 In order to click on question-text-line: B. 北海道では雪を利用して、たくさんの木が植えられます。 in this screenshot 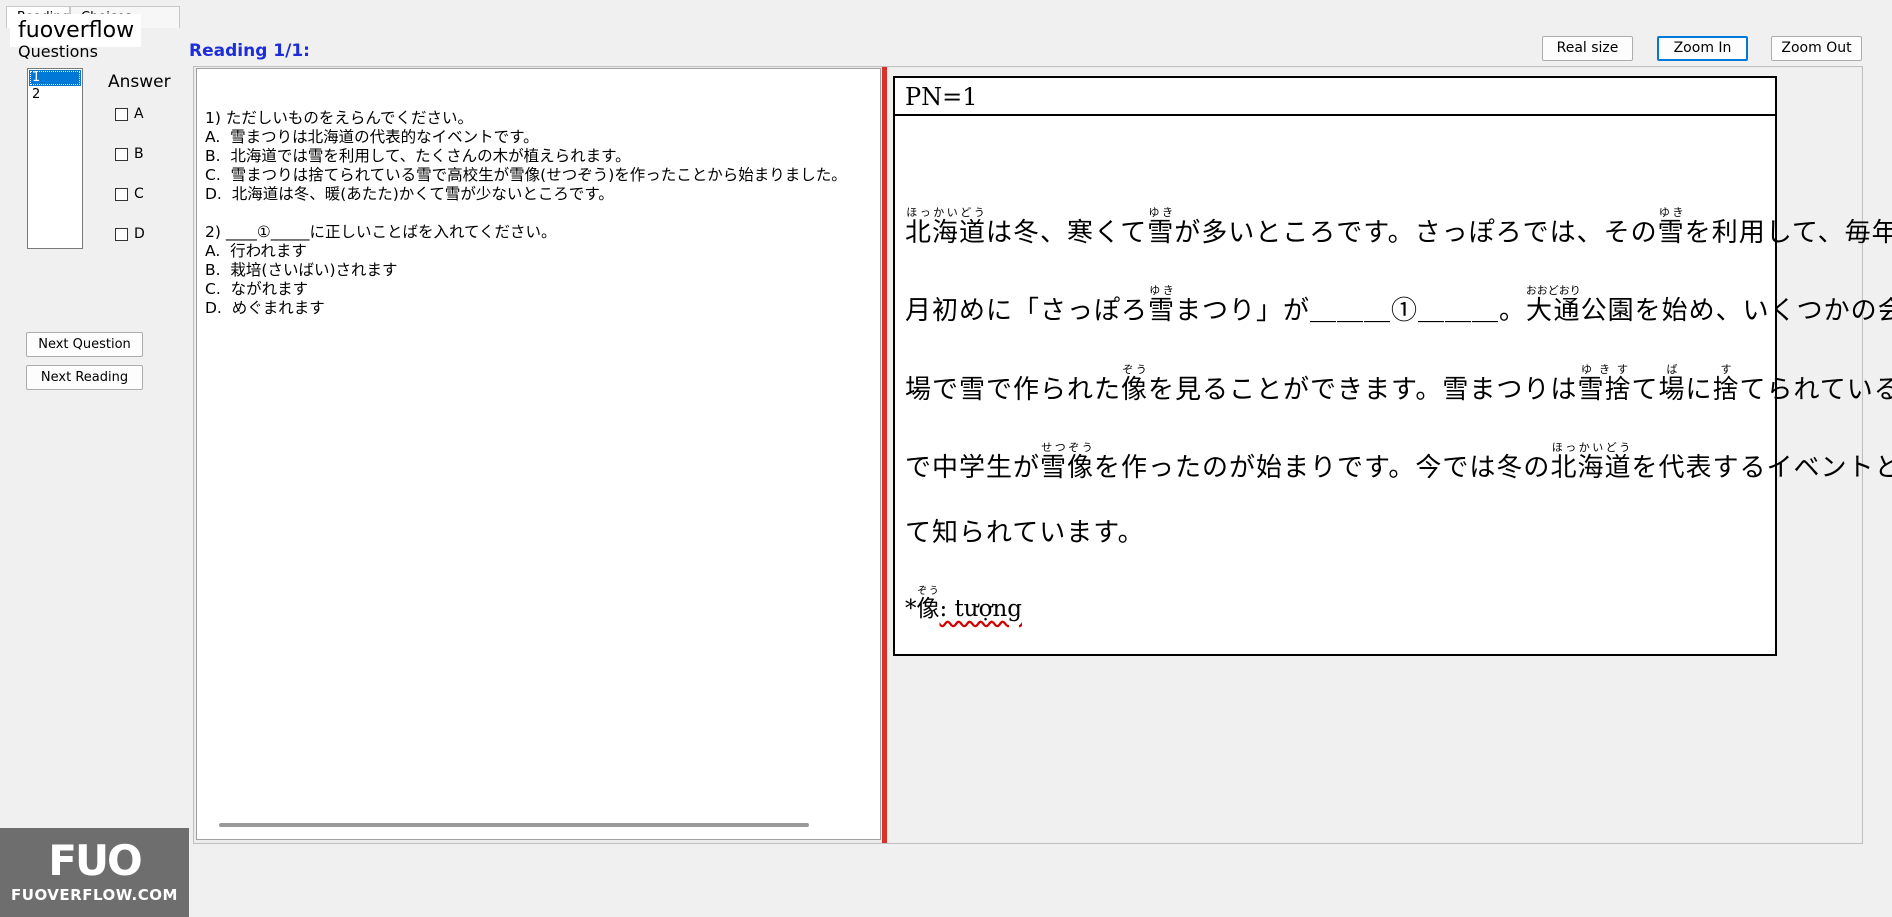, I will do `click(418, 156)`.